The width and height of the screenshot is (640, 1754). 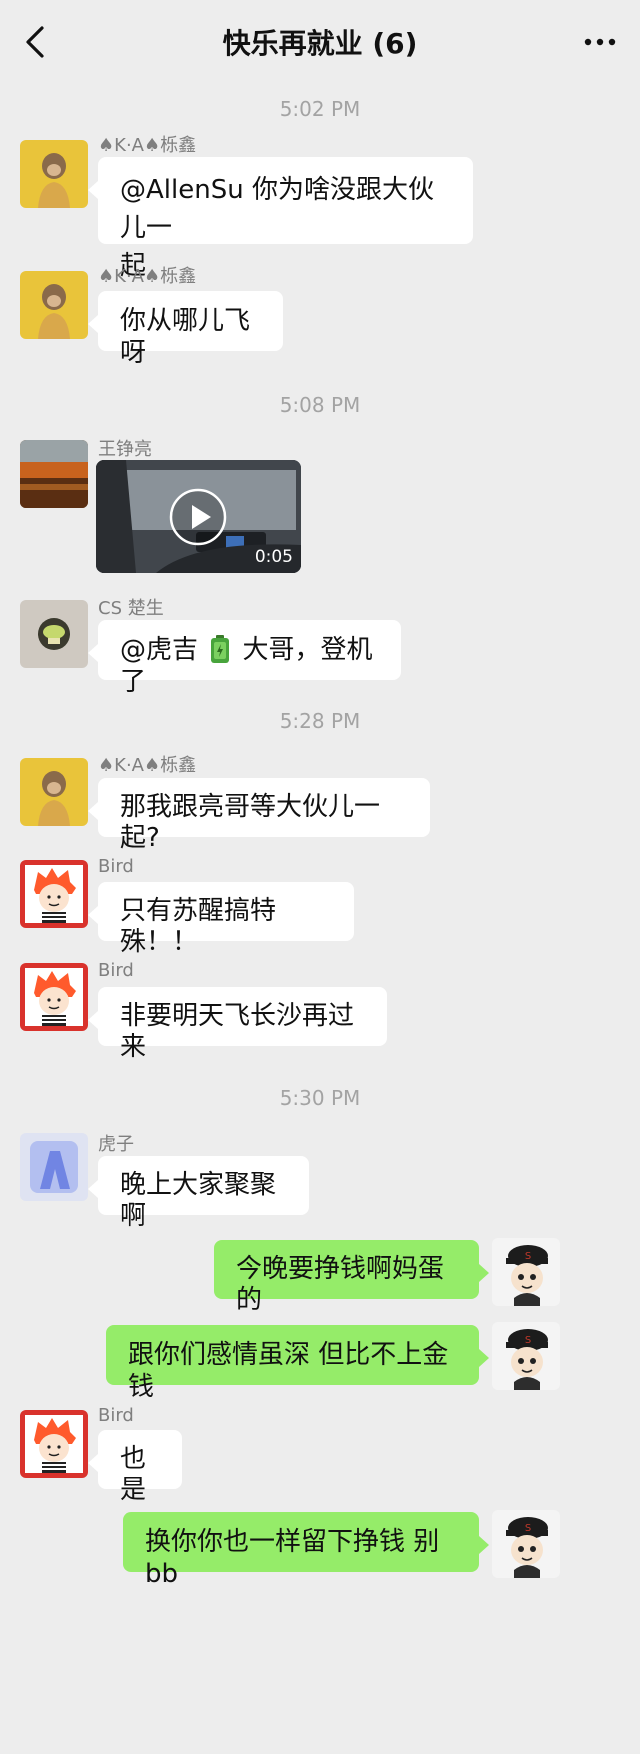 I want to click on cs-logo-avatar-icon, so click(x=54, y=634).